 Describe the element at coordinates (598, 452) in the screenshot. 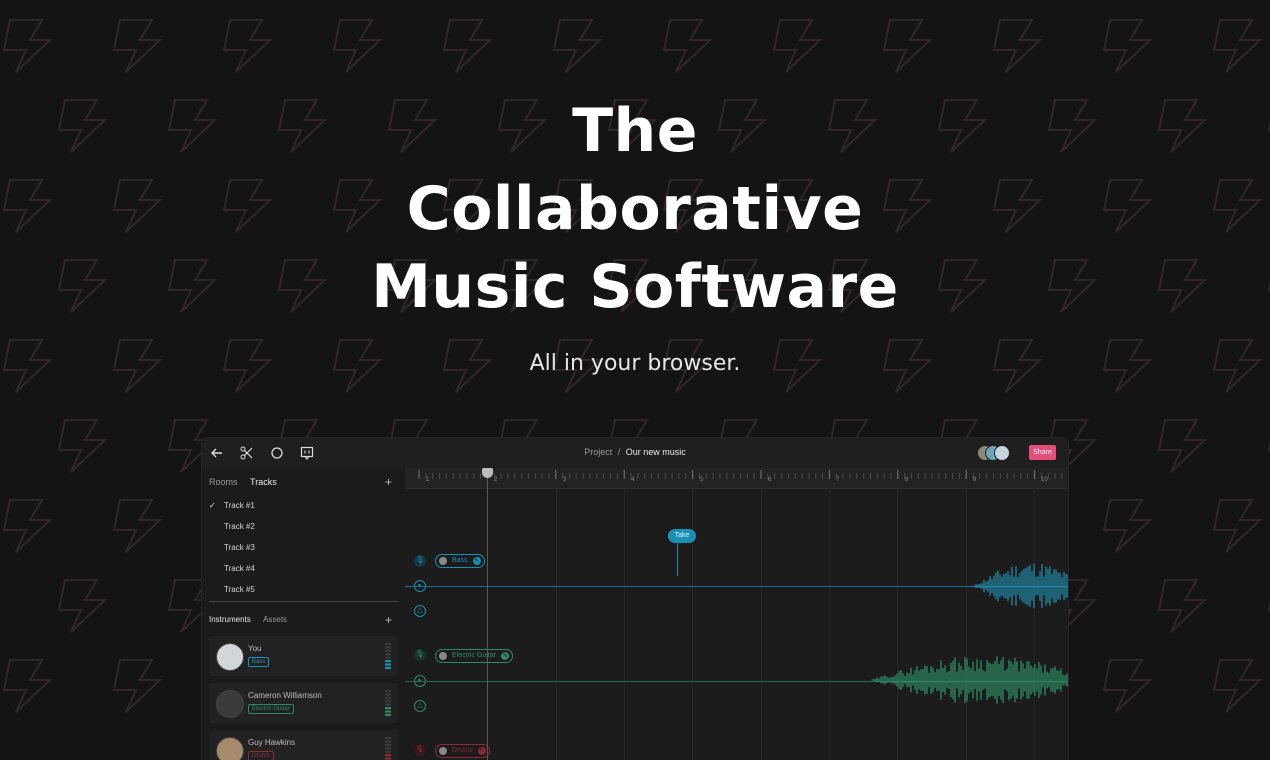

I see `breadcrumb-parent: Project` at that location.